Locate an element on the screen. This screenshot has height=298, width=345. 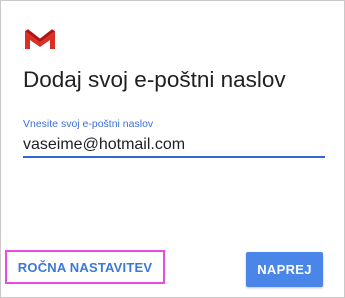
next-button: NAPREJ is located at coordinates (284, 269).